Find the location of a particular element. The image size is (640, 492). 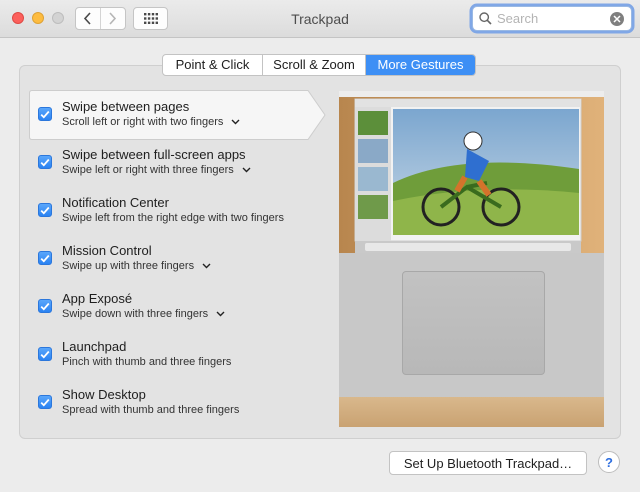

gesture-subtitle: Swipe down with three fingers is located at coordinates (143, 314).